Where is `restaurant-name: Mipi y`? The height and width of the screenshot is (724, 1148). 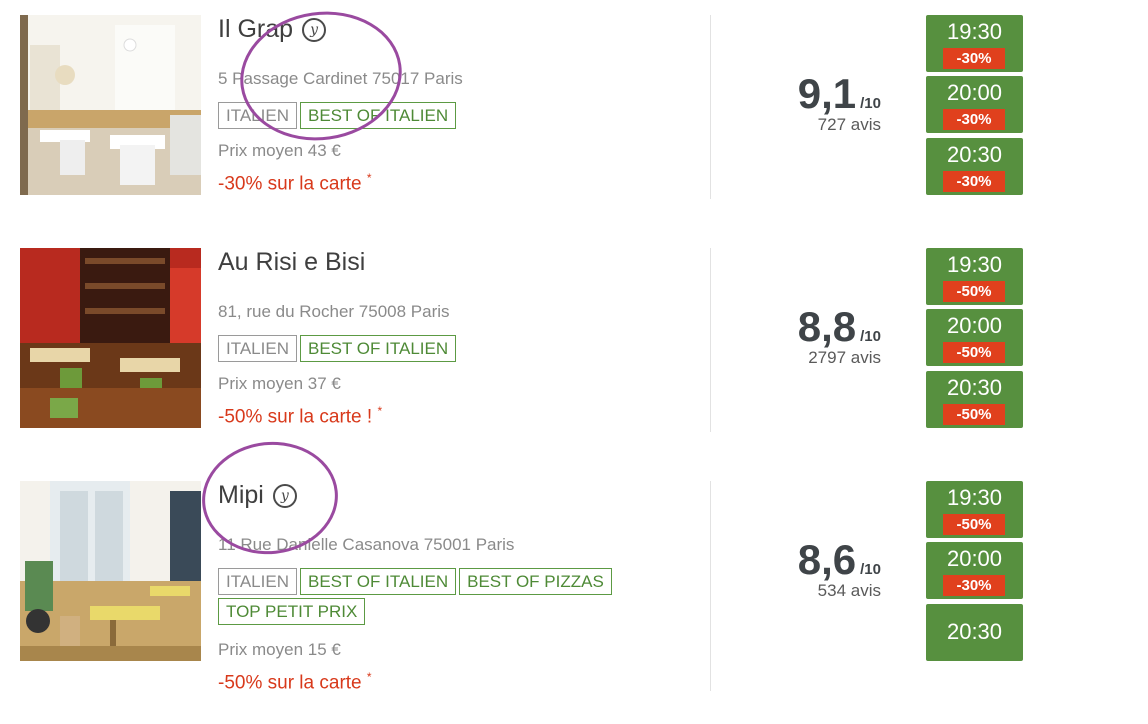 restaurant-name: Mipi y is located at coordinates (257, 495).